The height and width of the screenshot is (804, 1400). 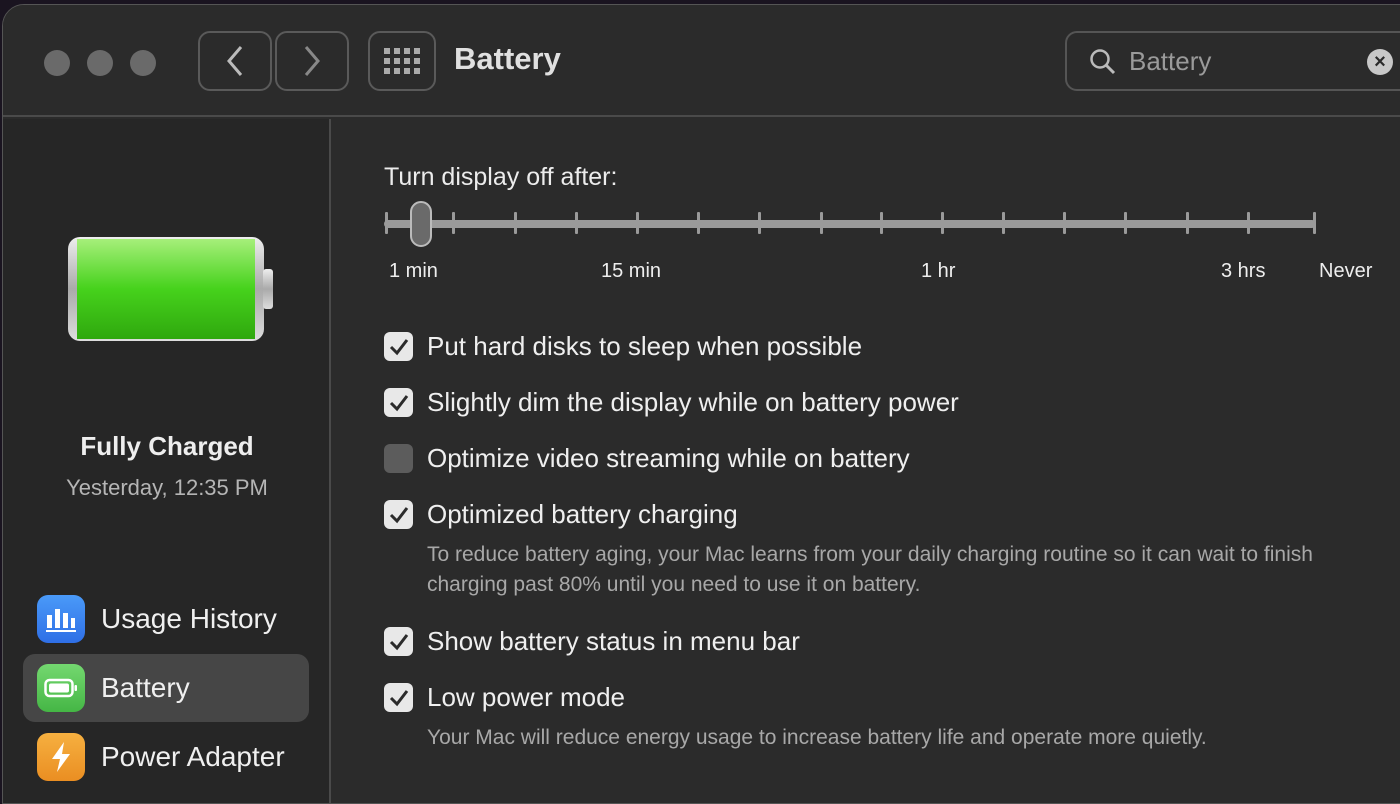 What do you see at coordinates (1170, 61) in the screenshot?
I see `search-input: Battery` at bounding box center [1170, 61].